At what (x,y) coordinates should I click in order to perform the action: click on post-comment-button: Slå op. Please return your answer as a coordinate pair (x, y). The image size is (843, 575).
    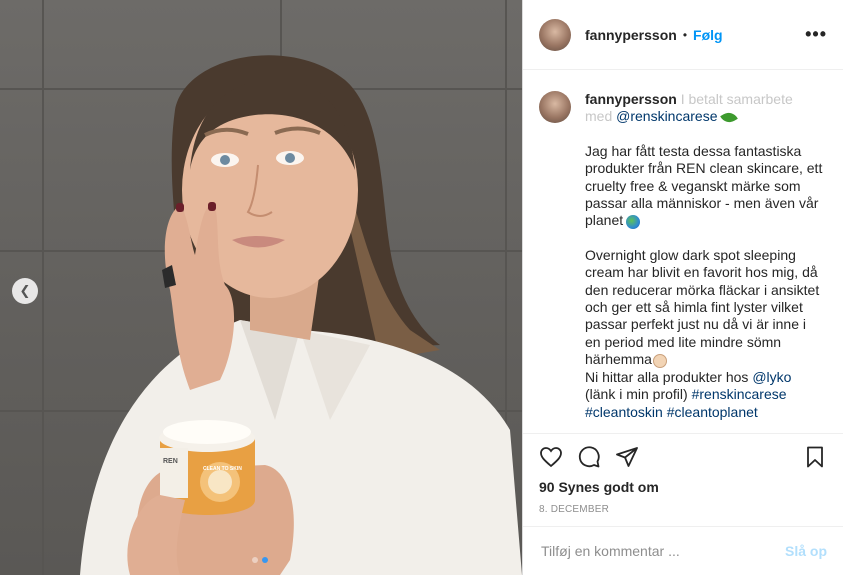
    Looking at the image, I should click on (806, 551).